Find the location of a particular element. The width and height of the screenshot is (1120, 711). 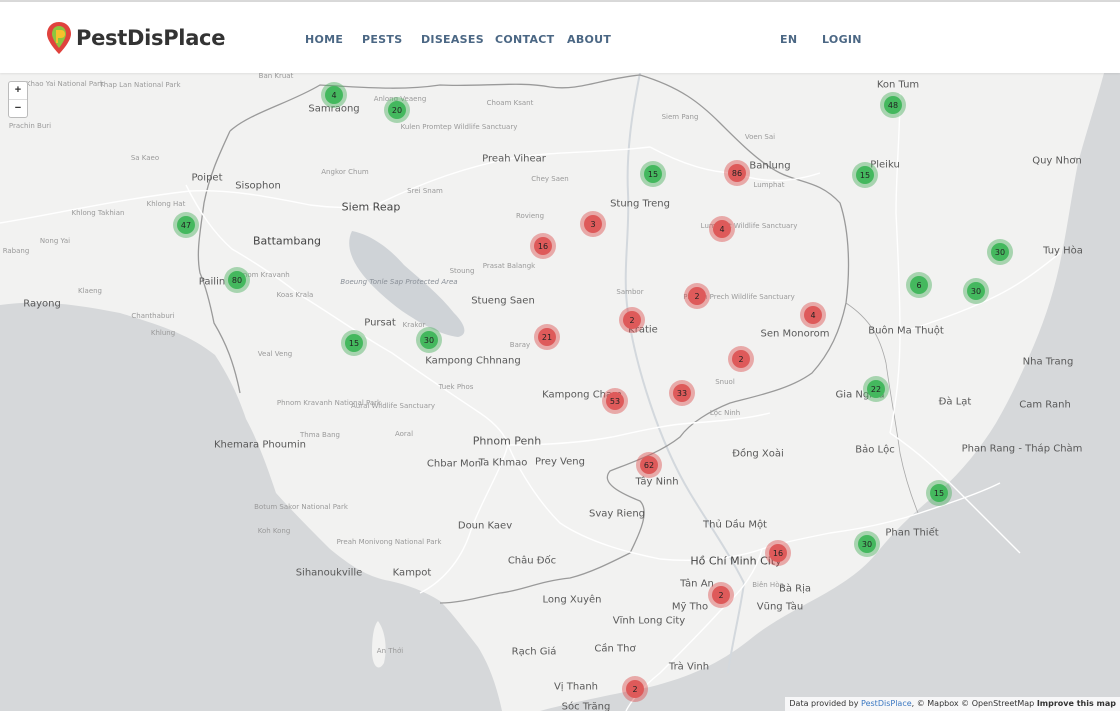

place-label: Stung Treng is located at coordinates (640, 204).